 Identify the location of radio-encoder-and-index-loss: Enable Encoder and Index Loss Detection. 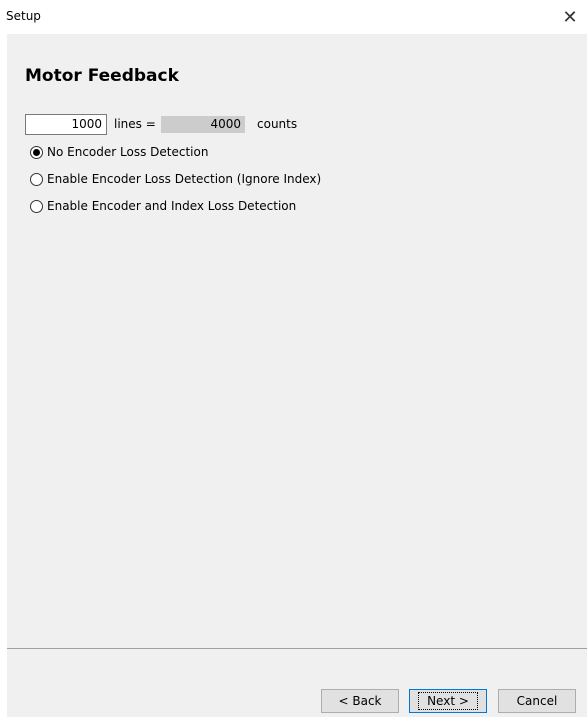
(163, 206).